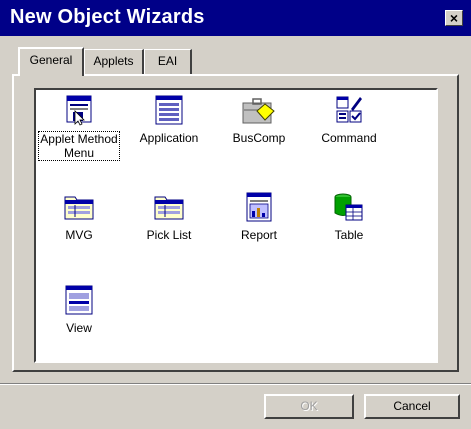  I want to click on ok-button-label: OK, so click(309, 406).